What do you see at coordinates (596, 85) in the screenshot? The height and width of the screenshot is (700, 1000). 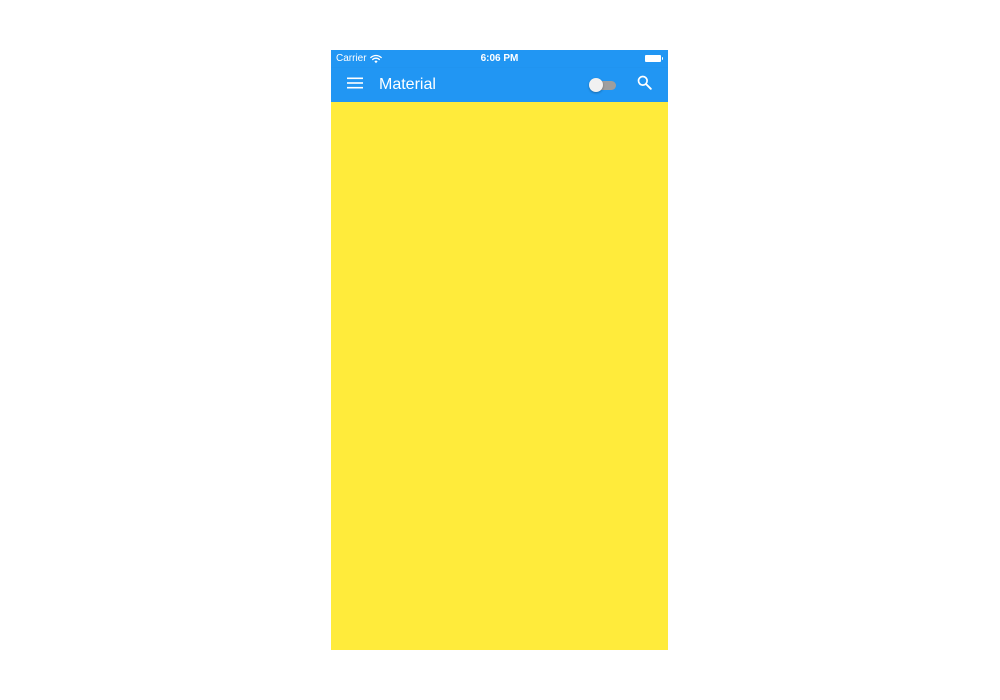 I see `toggle-thumb` at bounding box center [596, 85].